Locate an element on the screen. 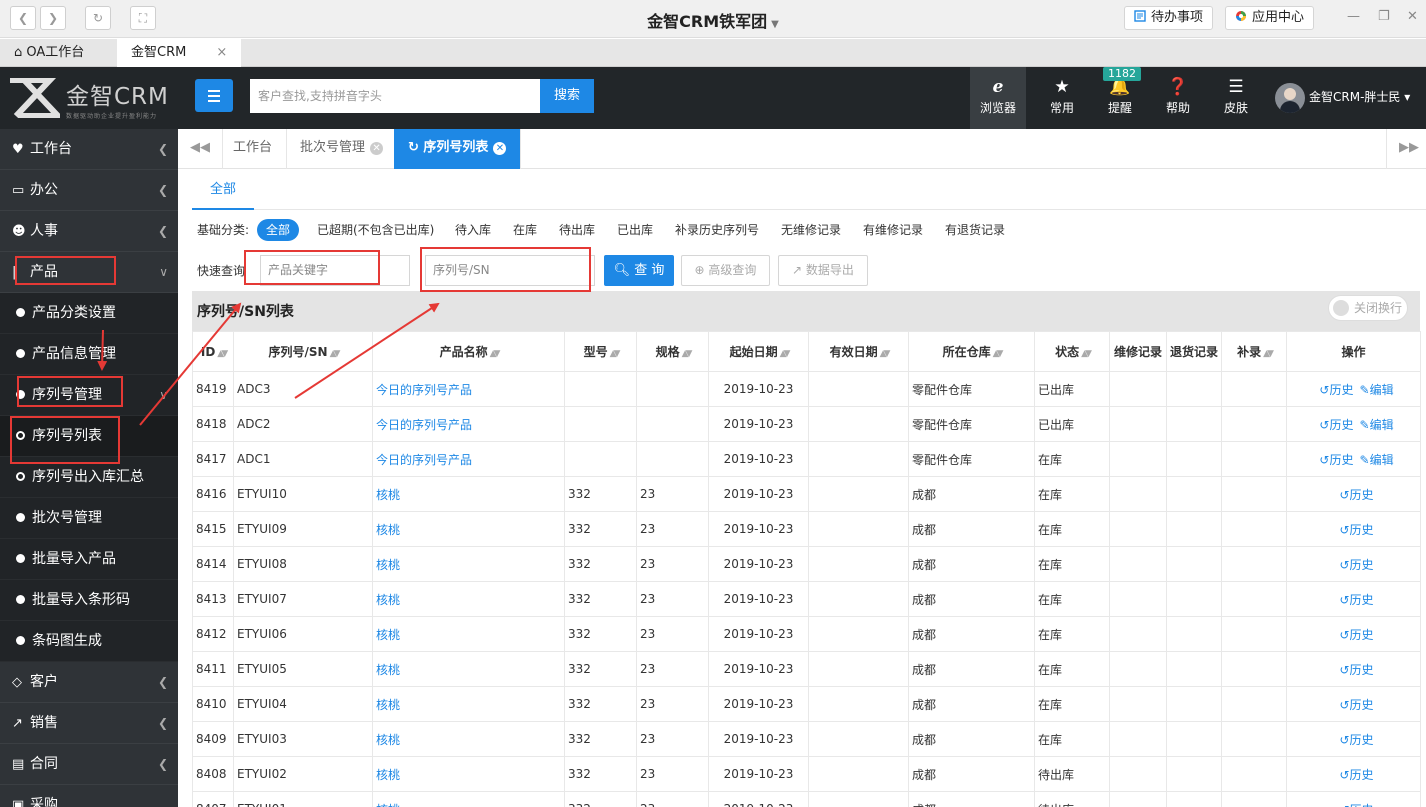 This screenshot has width=1426, height=807. column-header: 起始日期 ▲▼ is located at coordinates (758, 351).